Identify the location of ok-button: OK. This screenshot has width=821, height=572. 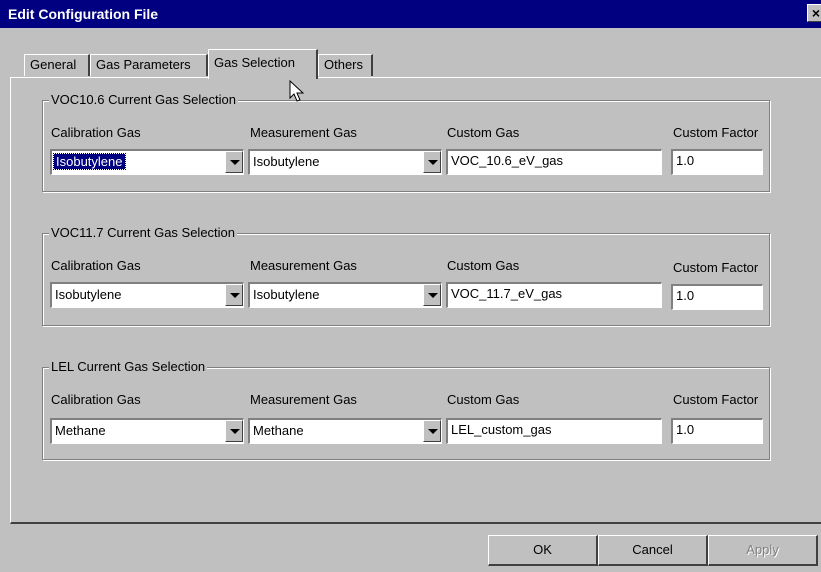
(543, 550).